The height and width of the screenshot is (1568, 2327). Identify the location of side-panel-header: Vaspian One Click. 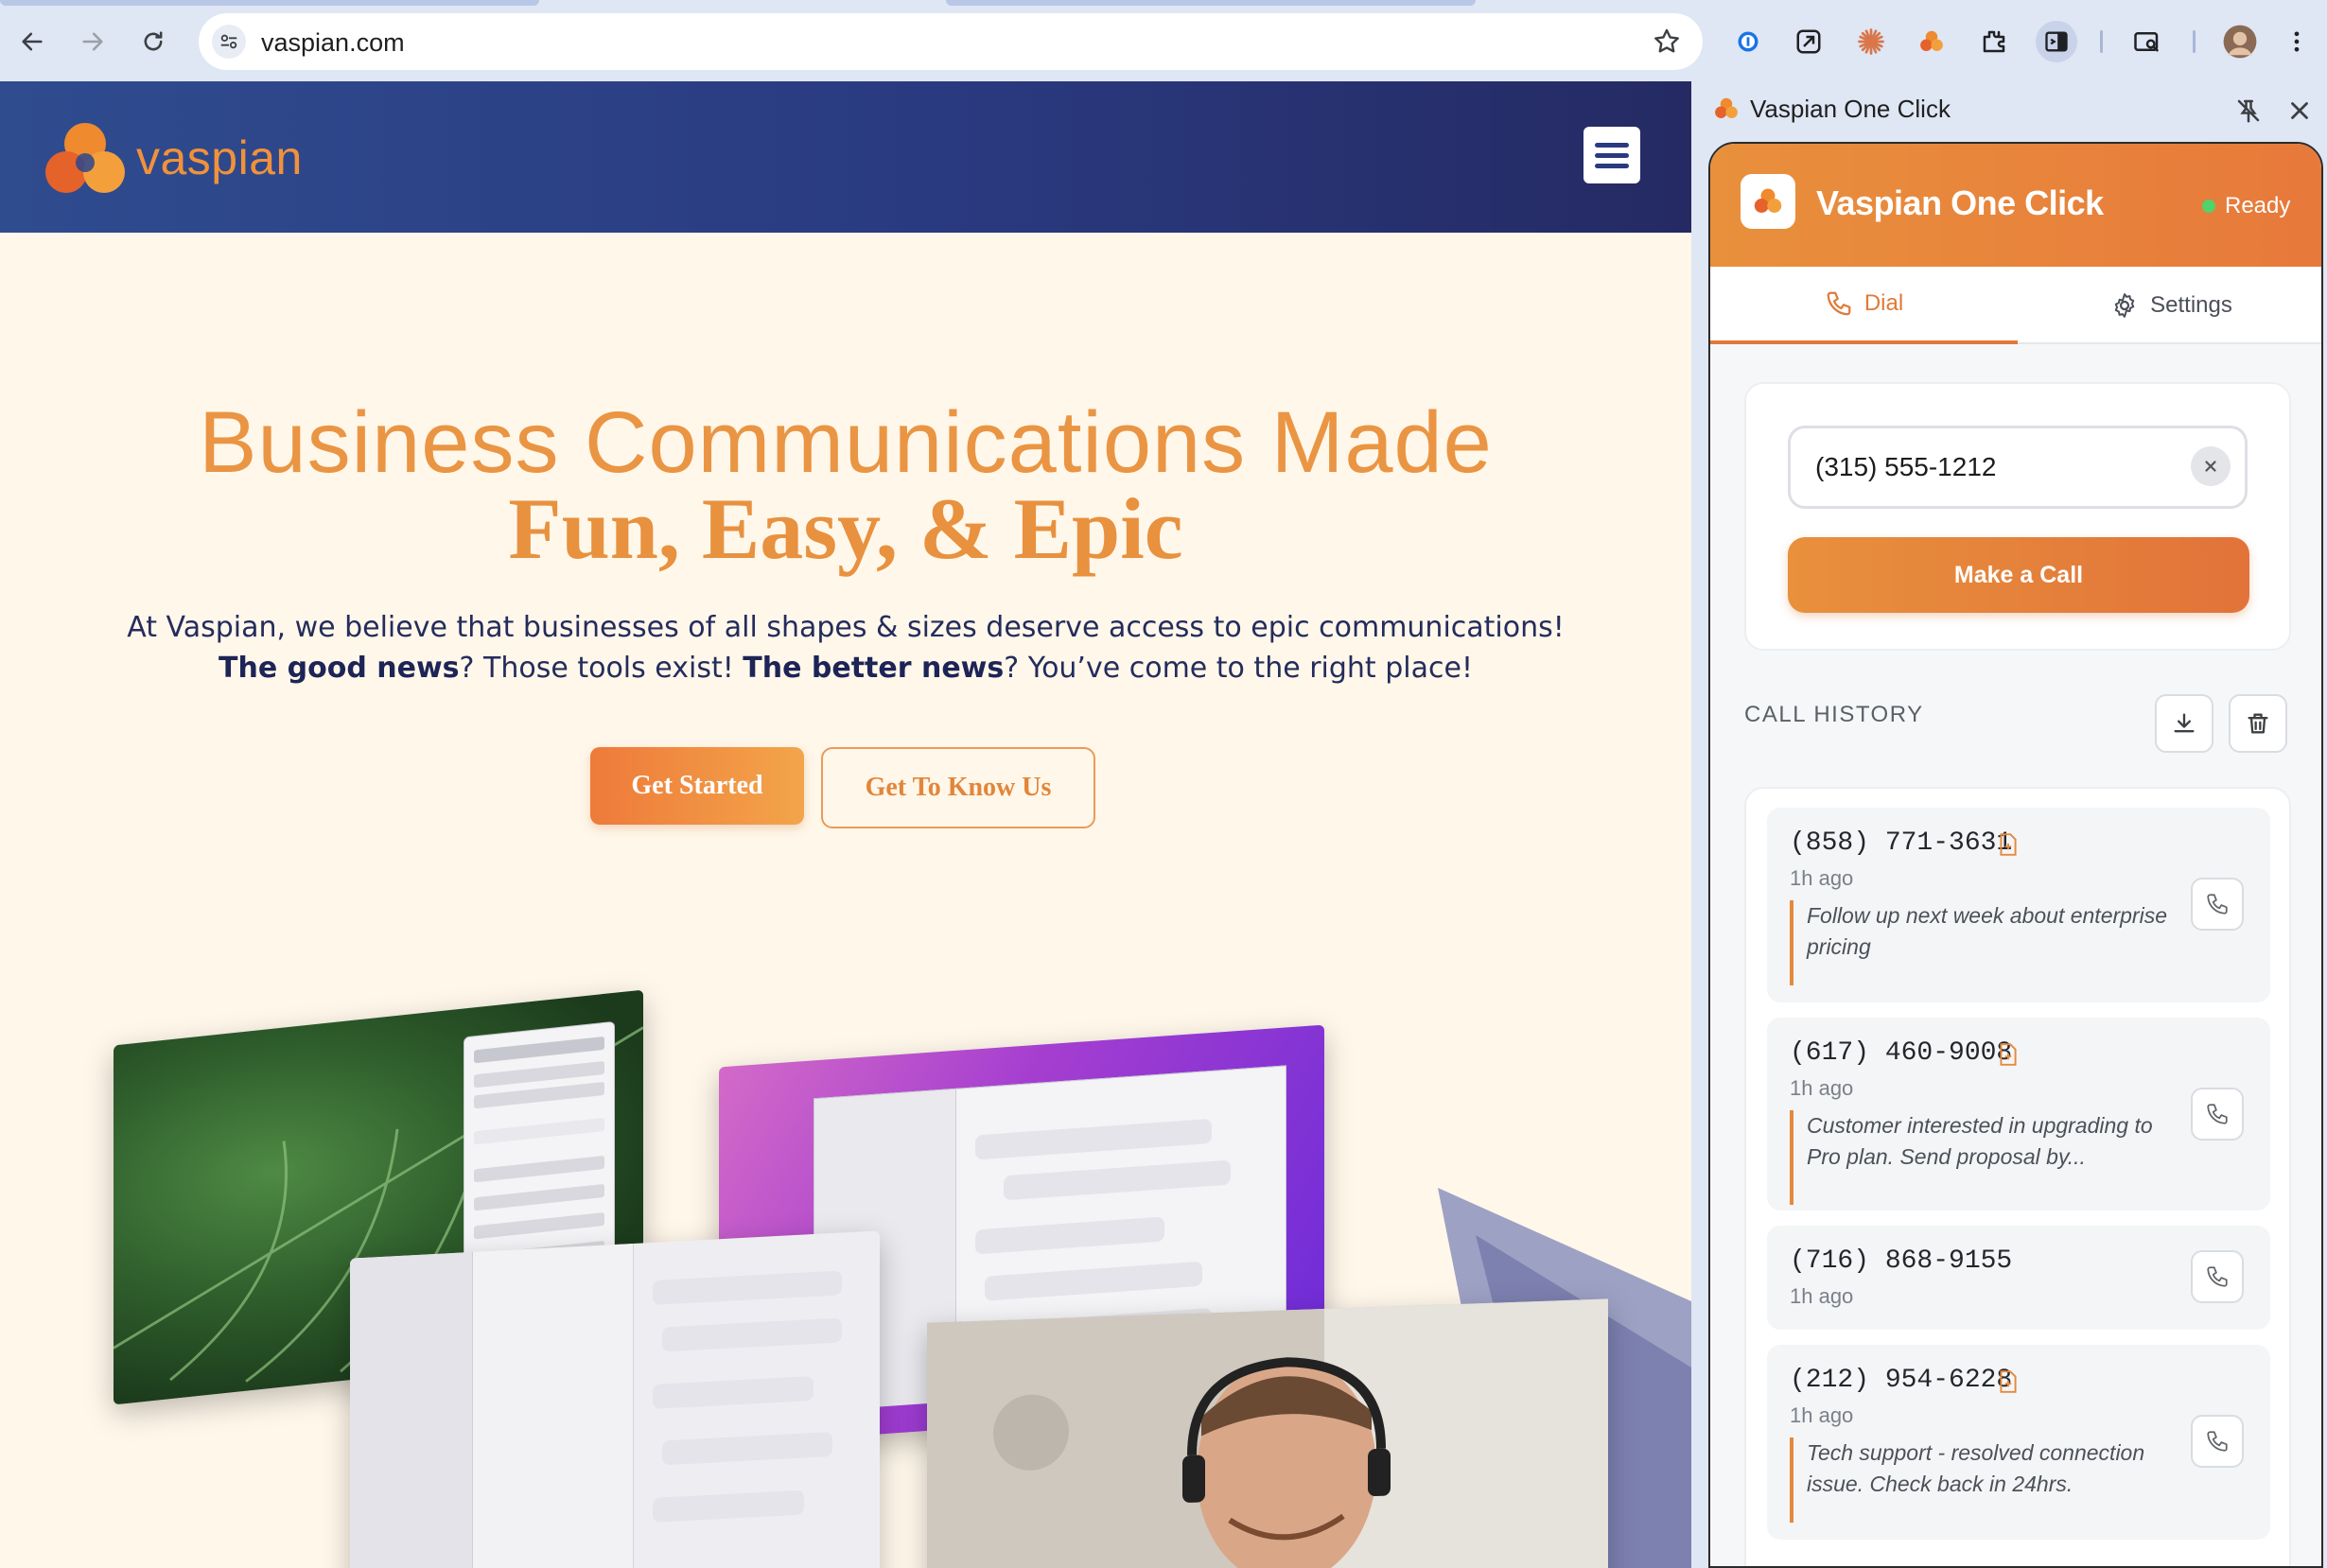
(2009, 109).